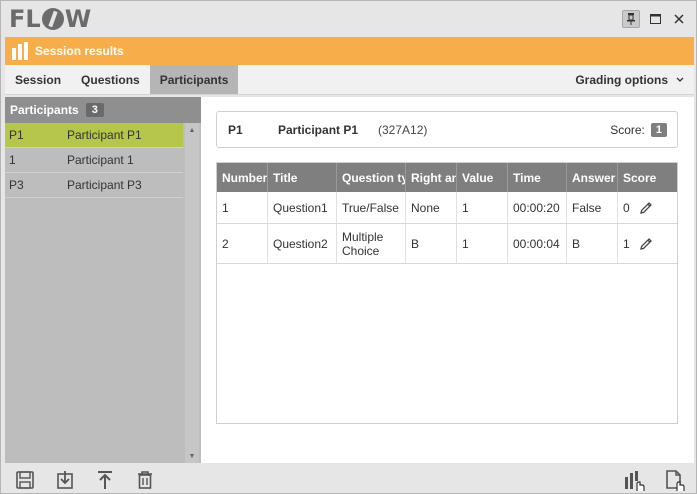  What do you see at coordinates (431, 243) in the screenshot?
I see `cell-right-answer: B` at bounding box center [431, 243].